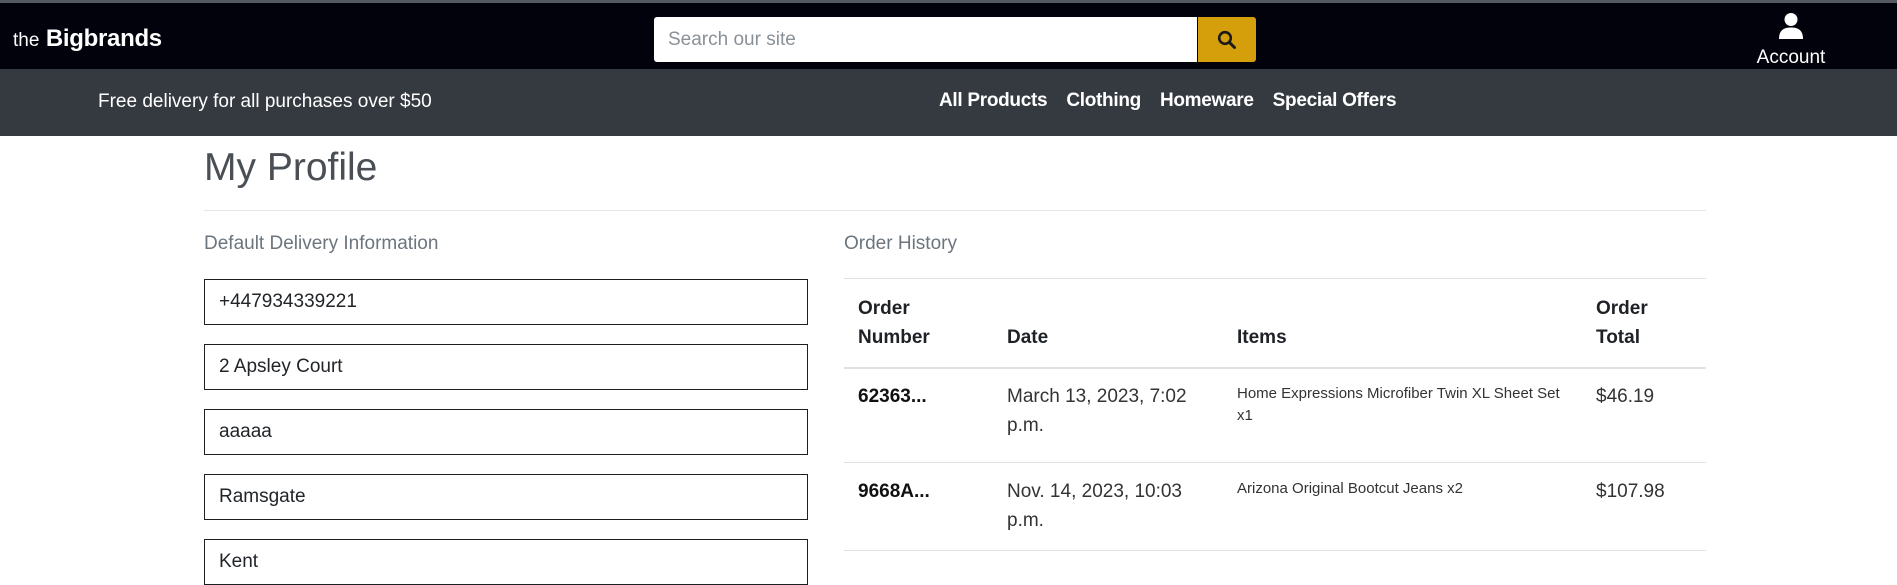  I want to click on account-label: Account, so click(1791, 57).